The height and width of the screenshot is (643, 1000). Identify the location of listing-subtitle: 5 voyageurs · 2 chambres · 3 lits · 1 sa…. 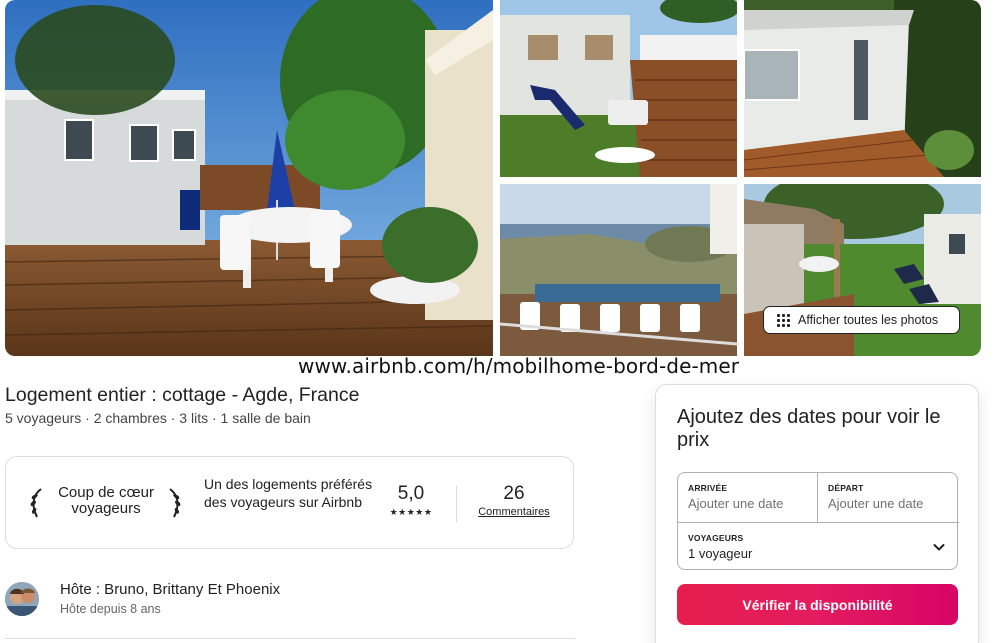
(158, 418).